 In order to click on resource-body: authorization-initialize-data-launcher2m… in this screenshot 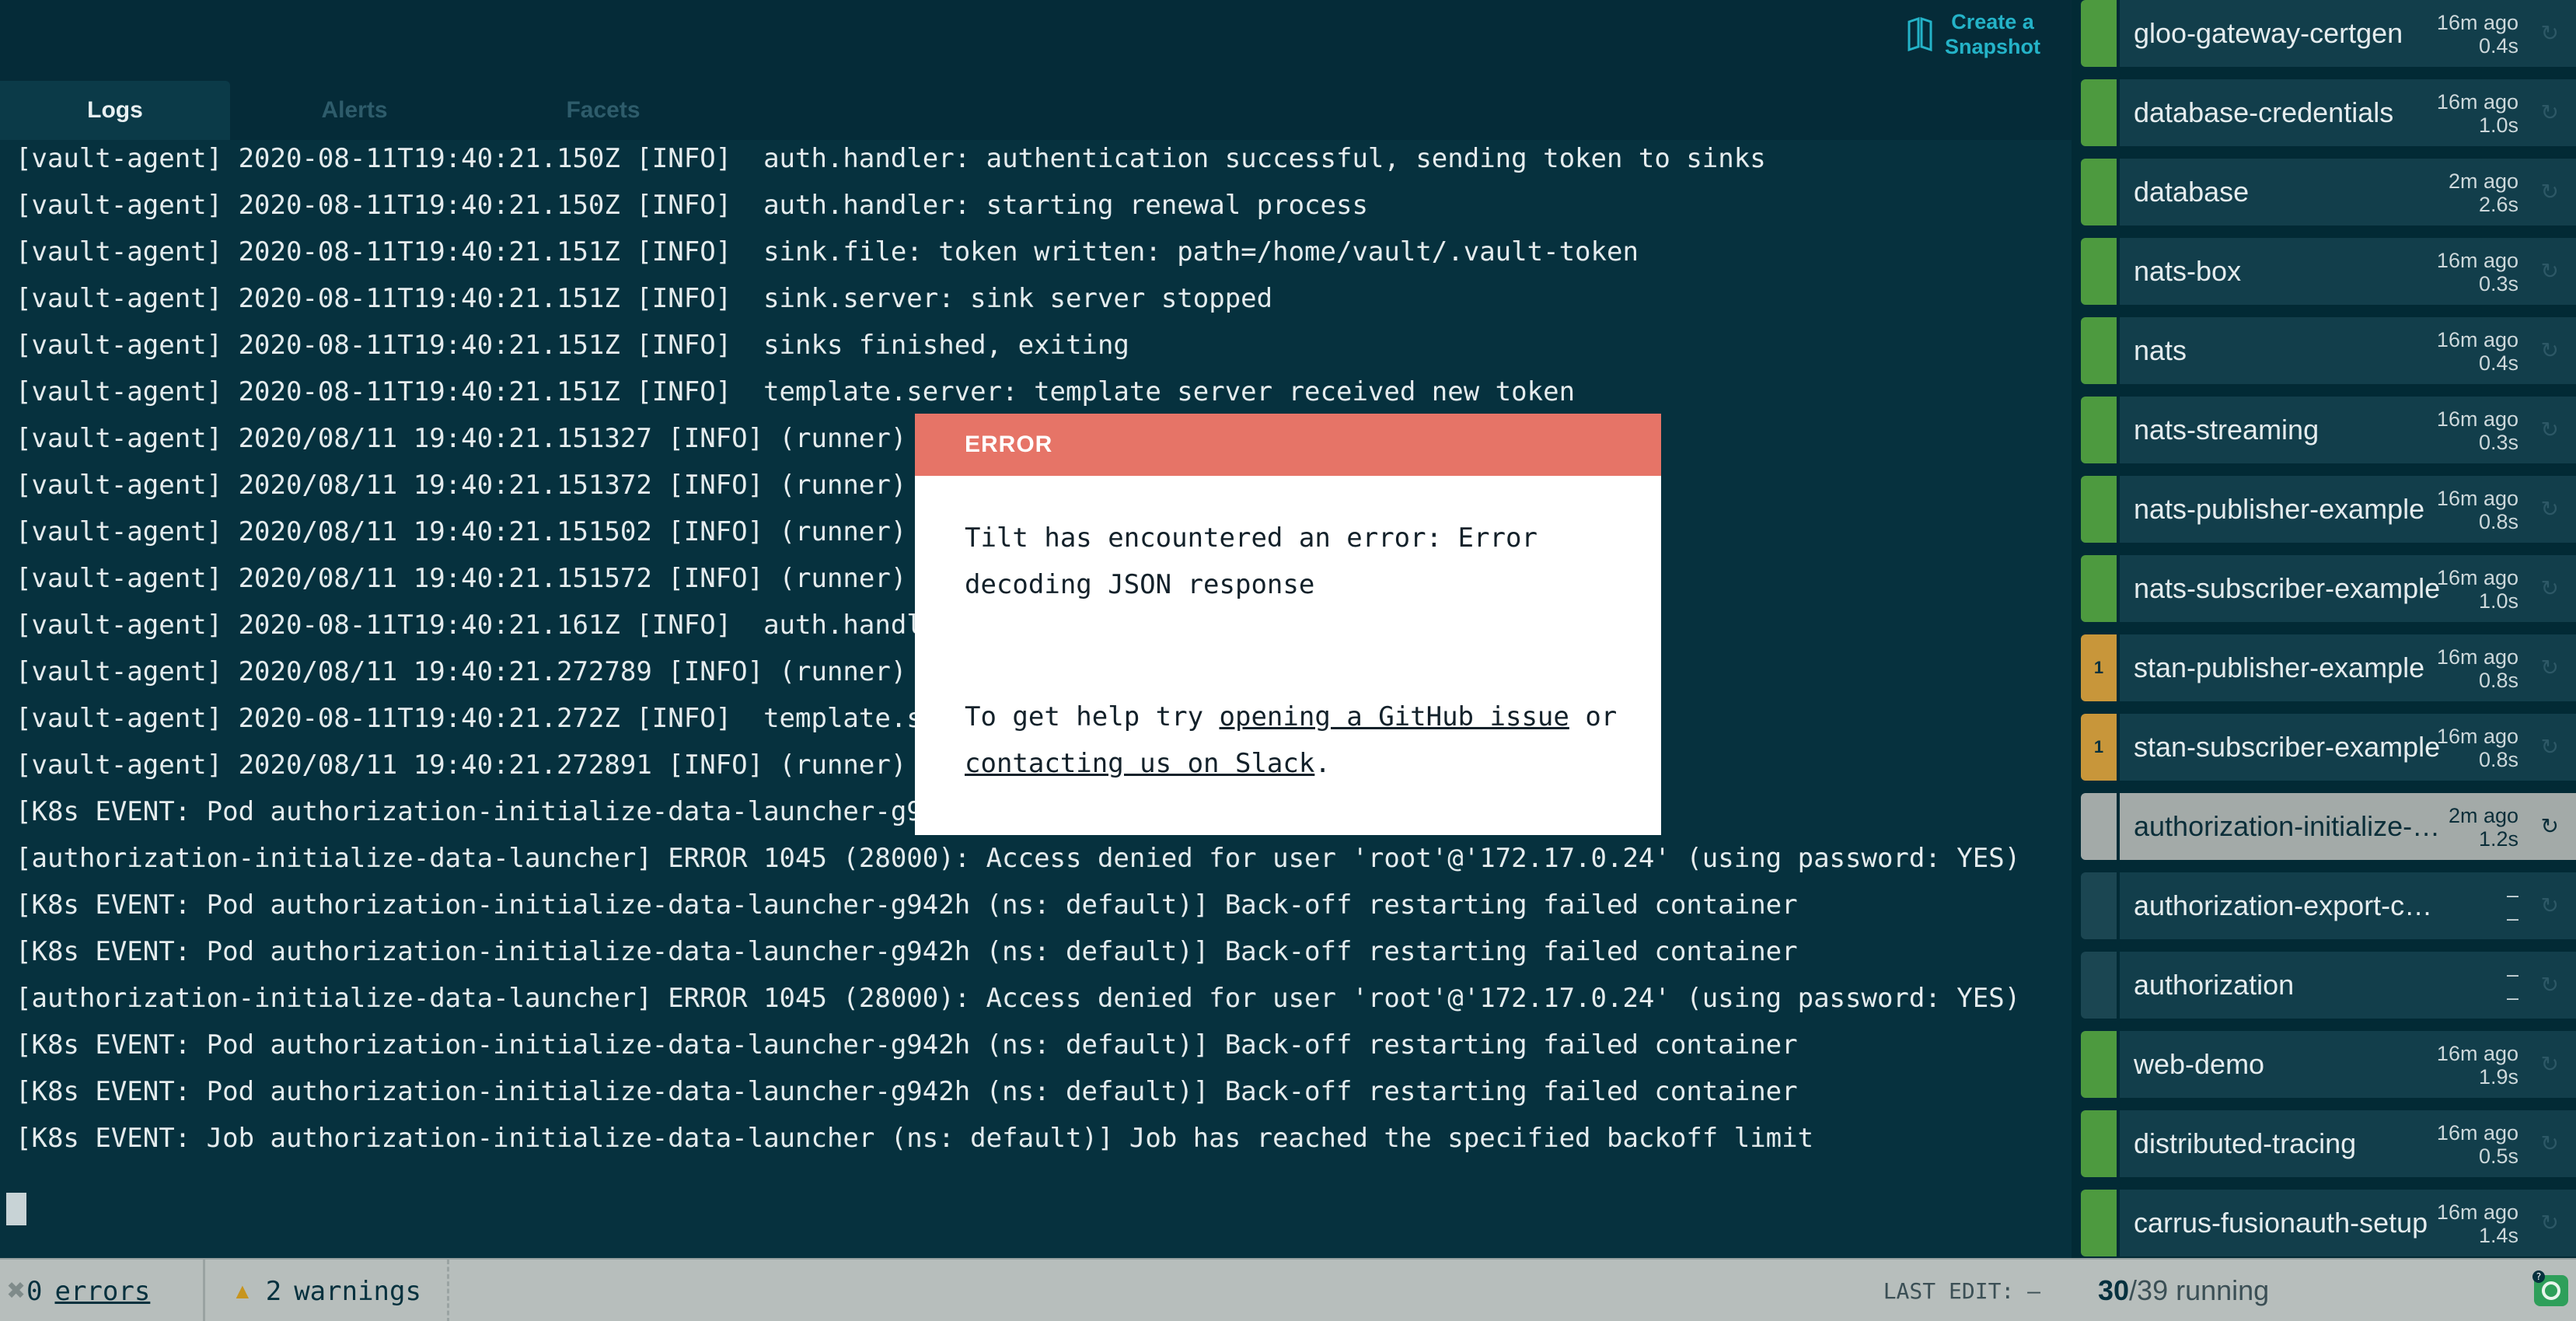, I will do `click(2348, 826)`.